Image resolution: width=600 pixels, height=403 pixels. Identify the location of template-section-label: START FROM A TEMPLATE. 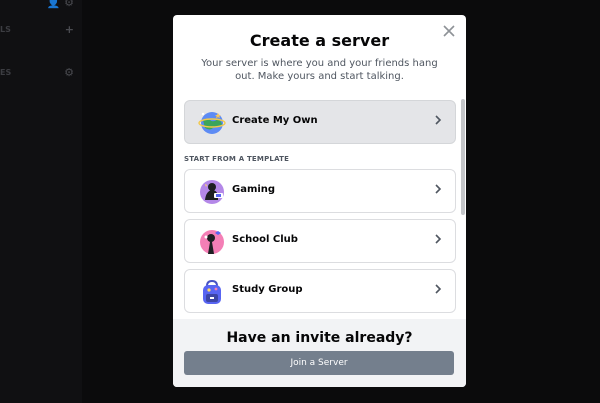
(237, 159).